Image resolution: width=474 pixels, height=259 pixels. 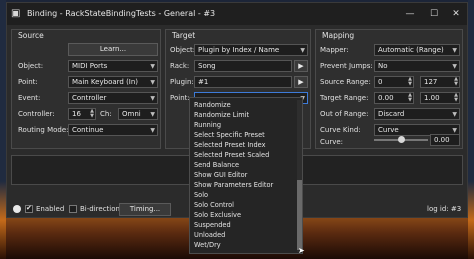 I want to click on channel-combo: Omni ▼, so click(x=138, y=114).